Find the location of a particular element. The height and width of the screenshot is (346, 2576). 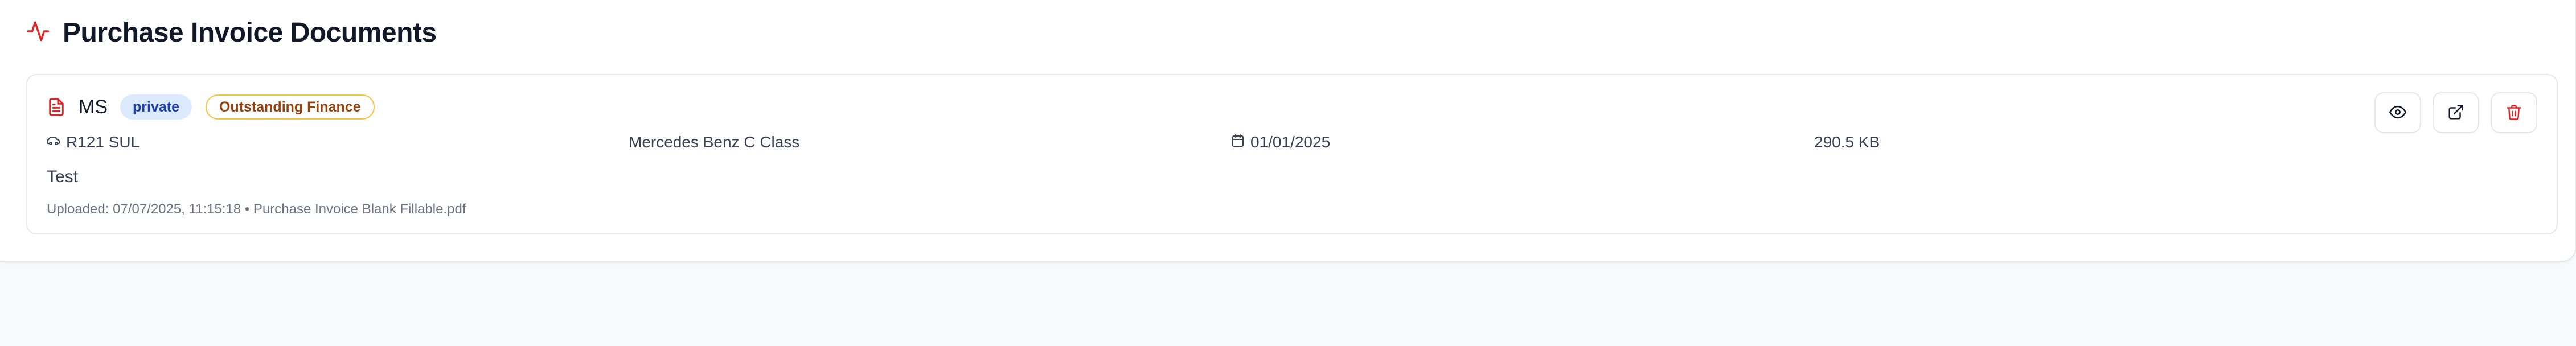

page-title: Purchase Invoice Documents is located at coordinates (250, 33).